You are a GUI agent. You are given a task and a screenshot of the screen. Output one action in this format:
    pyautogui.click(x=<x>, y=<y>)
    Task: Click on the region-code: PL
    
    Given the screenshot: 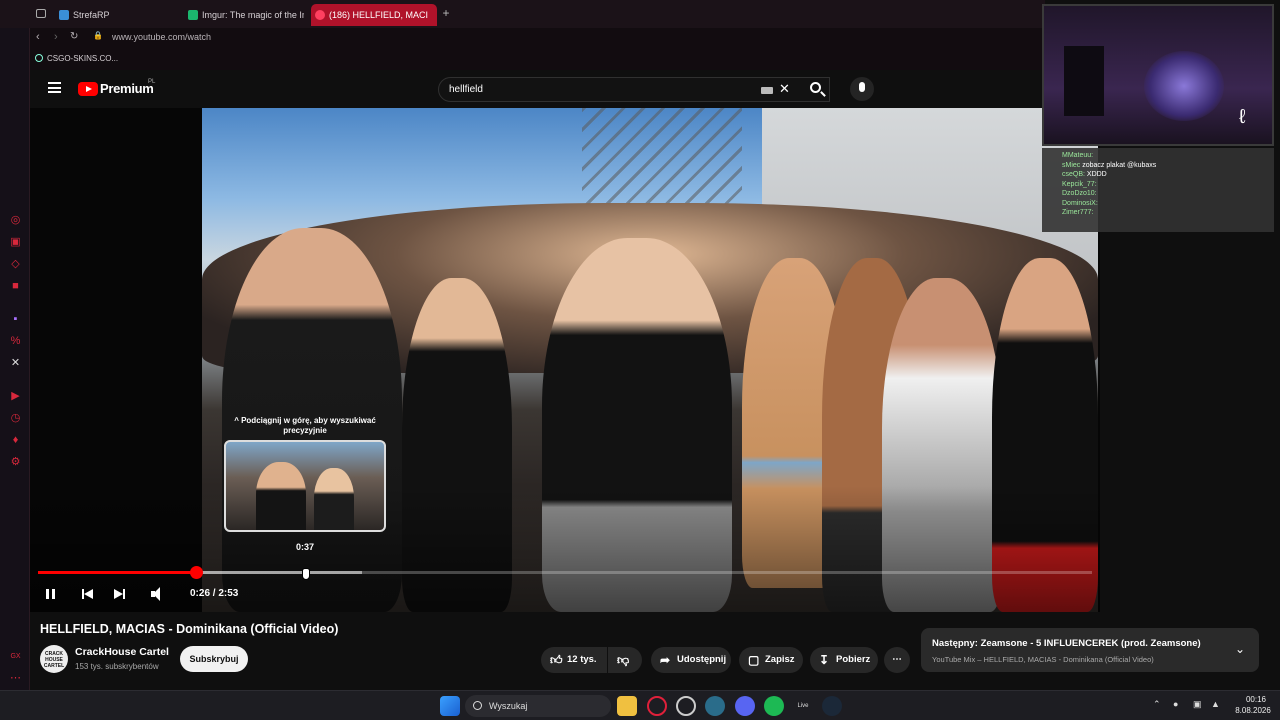 What is the action you would take?
    pyautogui.click(x=152, y=82)
    